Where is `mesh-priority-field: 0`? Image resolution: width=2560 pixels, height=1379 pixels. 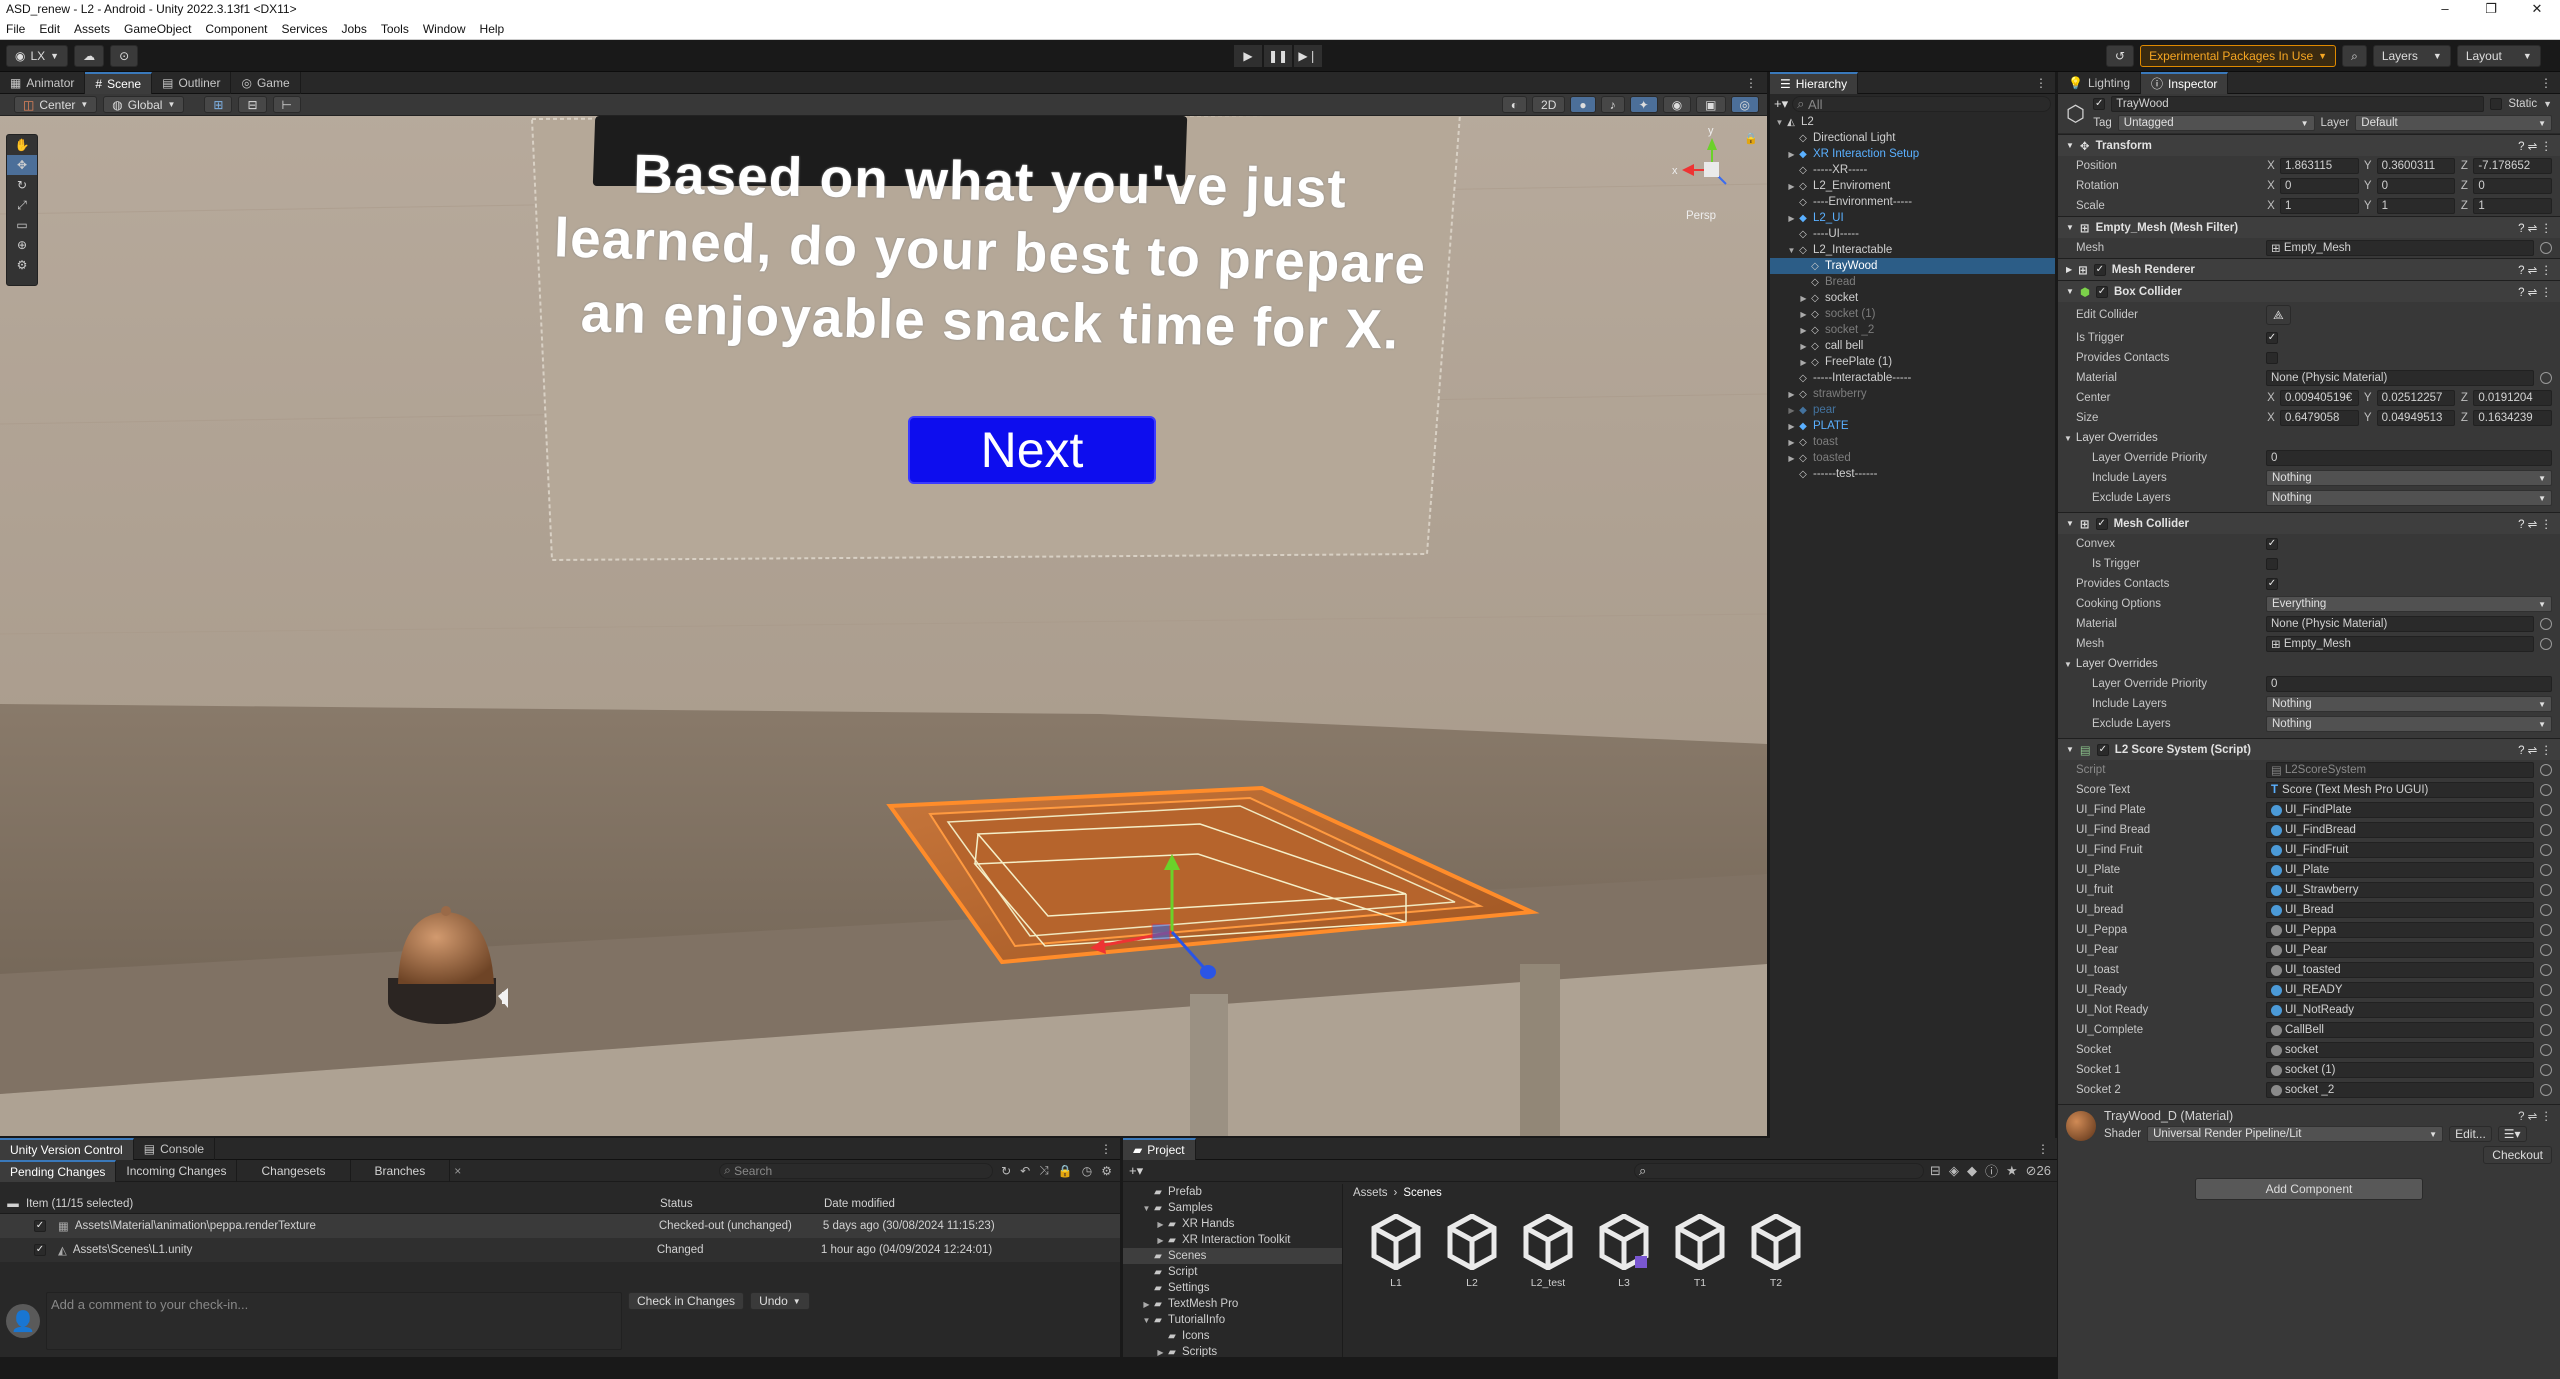
mesh-priority-field: 0 is located at coordinates (2409, 684).